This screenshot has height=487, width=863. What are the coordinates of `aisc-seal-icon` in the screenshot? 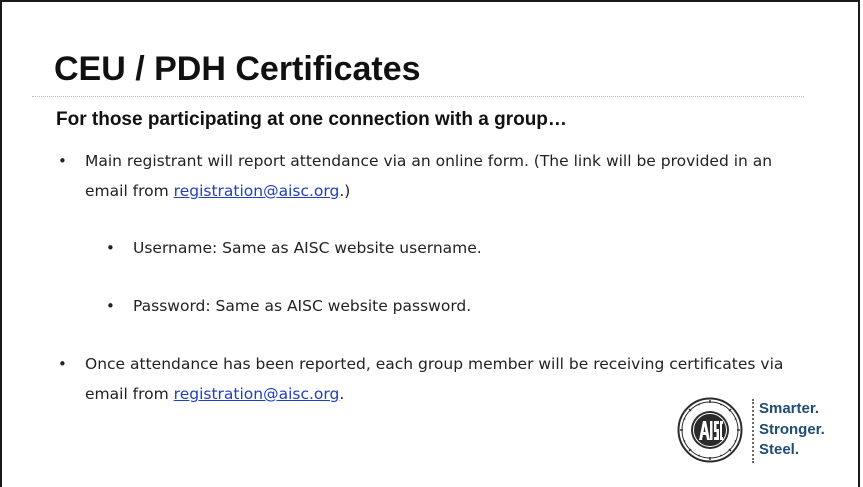 It's located at (710, 430).